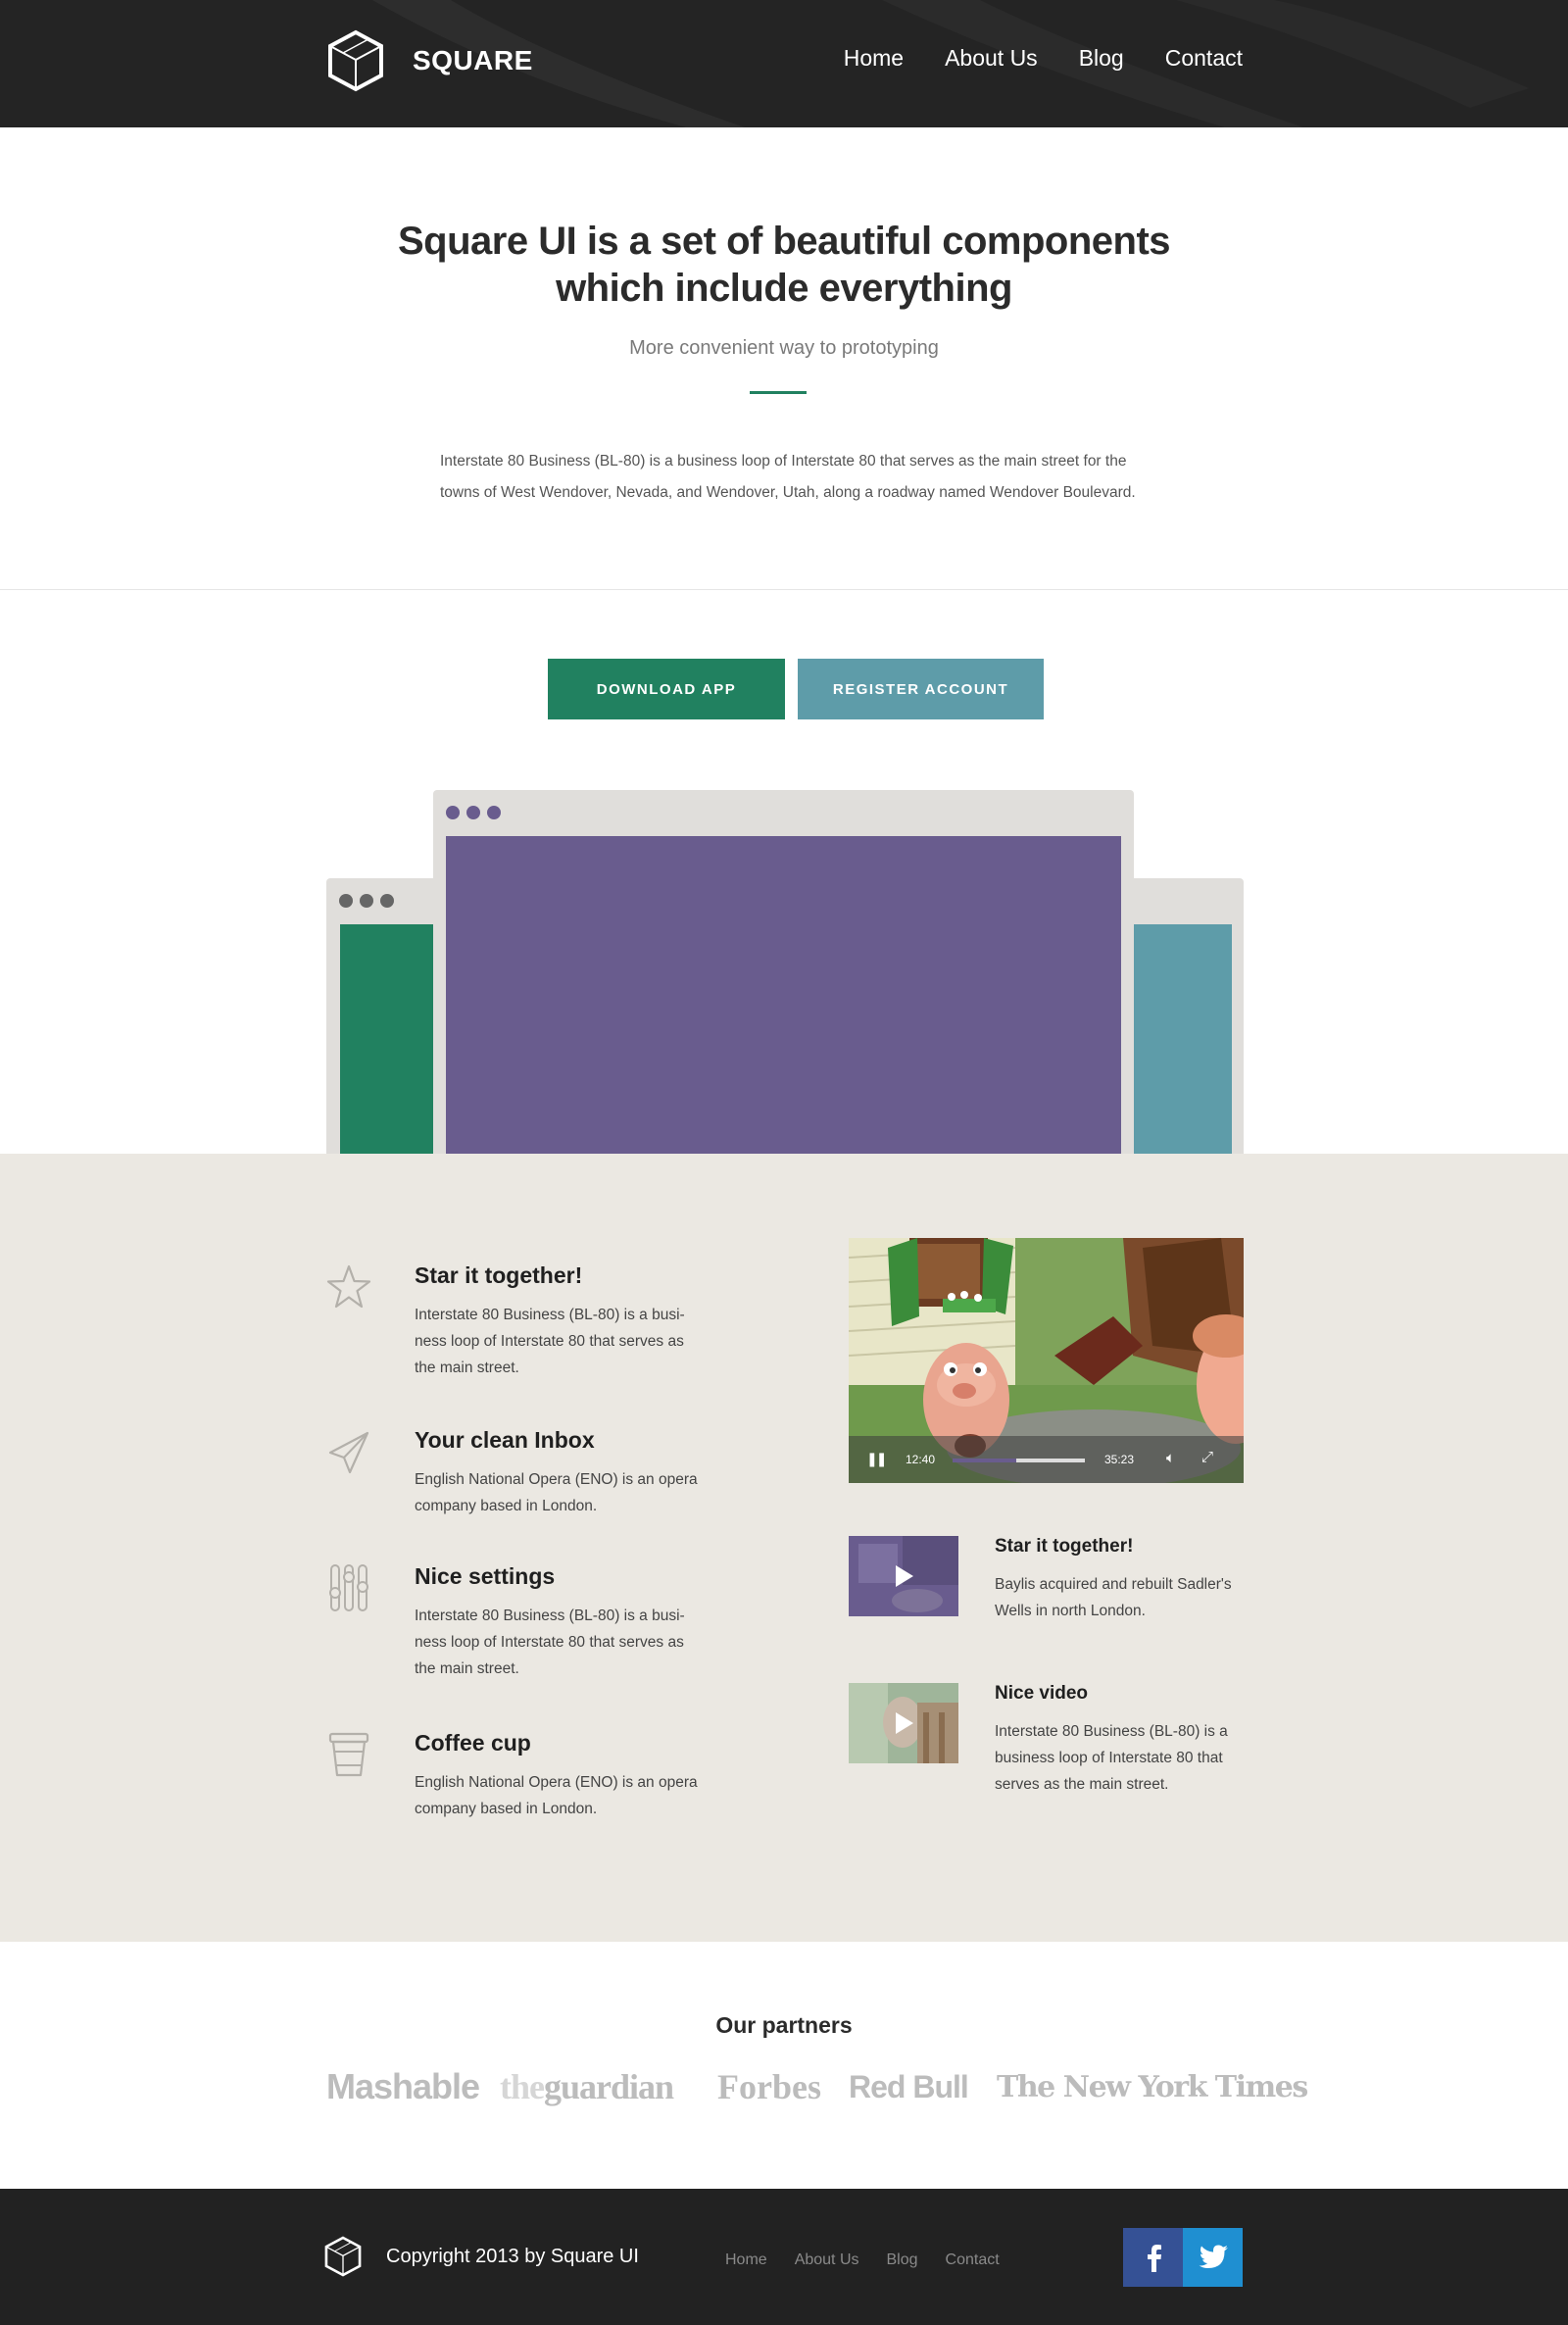  What do you see at coordinates (505, 1440) in the screenshot?
I see `feature-title: Your clean Inbox` at bounding box center [505, 1440].